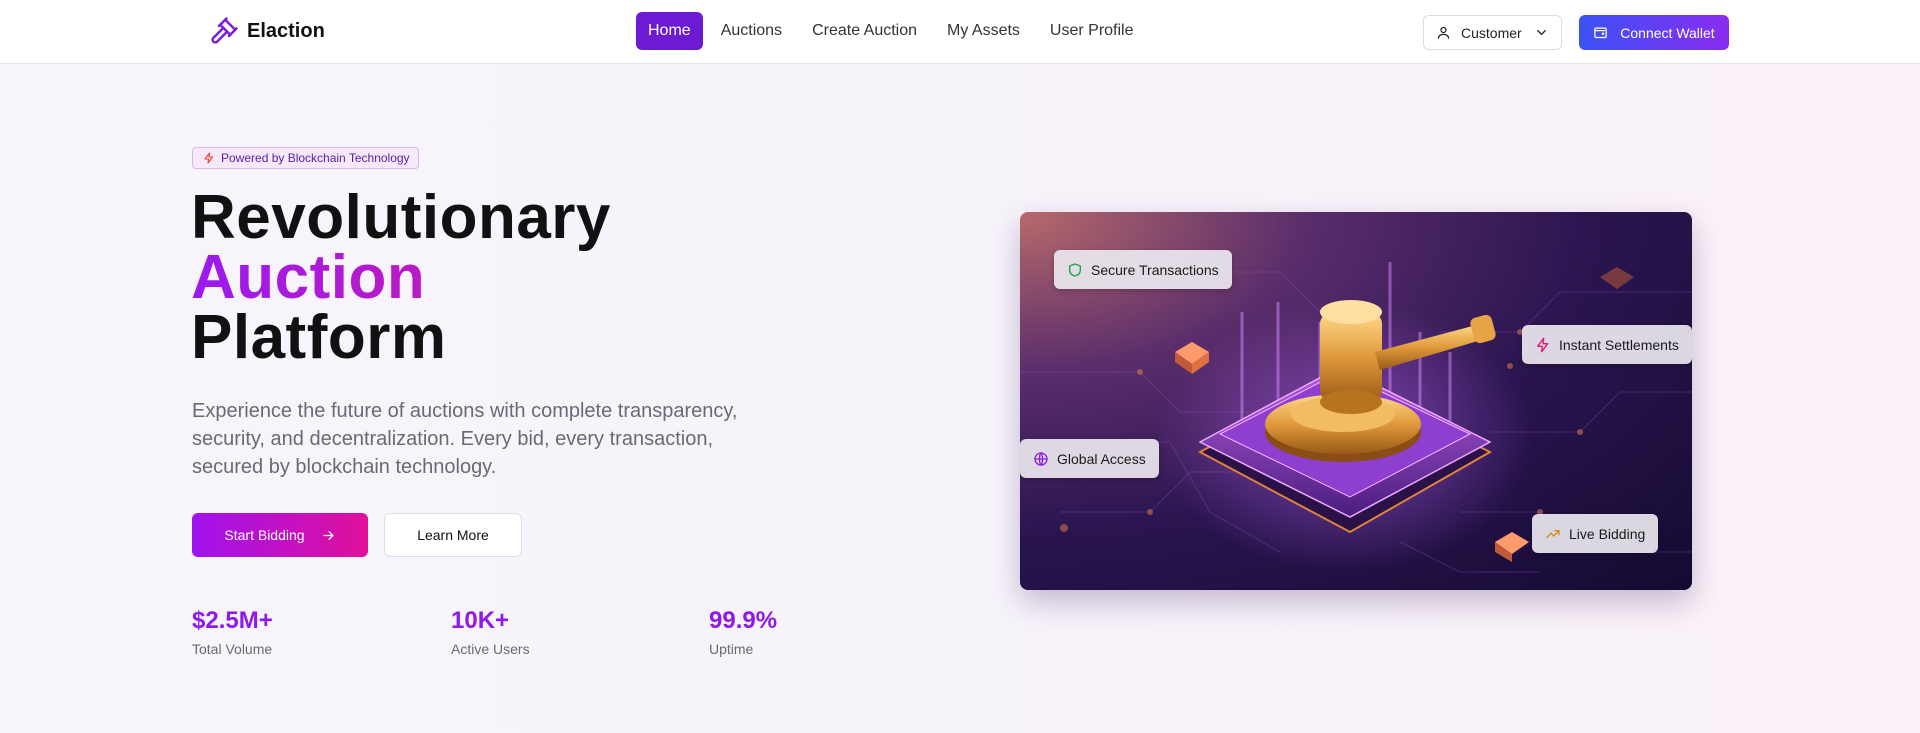 The width and height of the screenshot is (1920, 733). I want to click on gavel-icon, so click(224, 30).